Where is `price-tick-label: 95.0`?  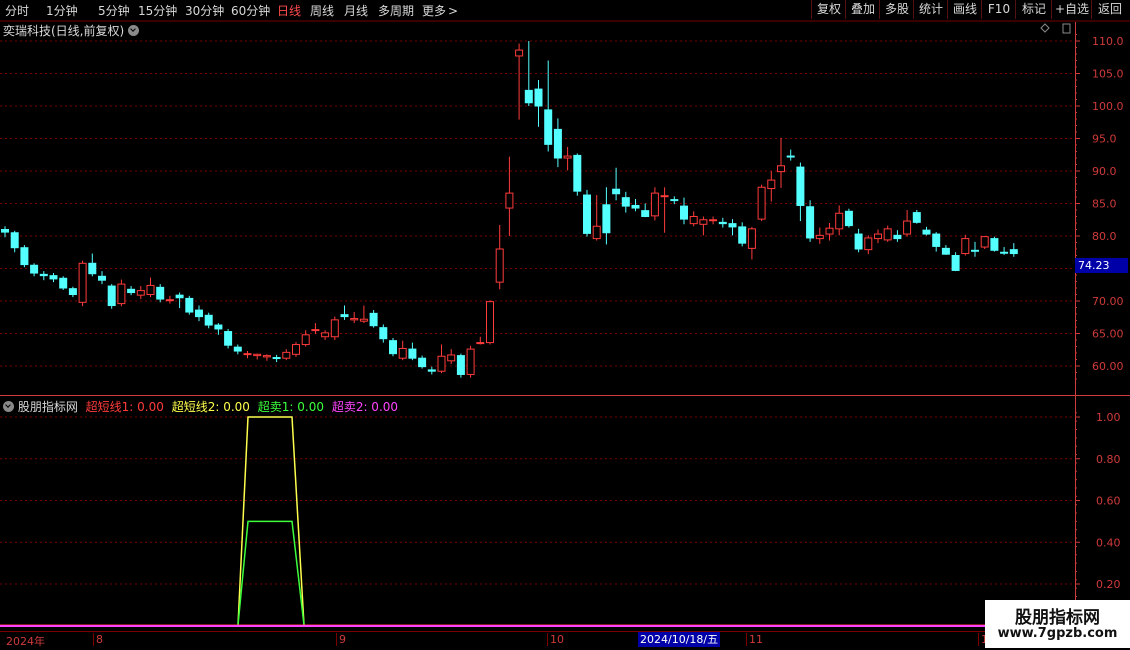
price-tick-label: 95.0 is located at coordinates (1104, 139).